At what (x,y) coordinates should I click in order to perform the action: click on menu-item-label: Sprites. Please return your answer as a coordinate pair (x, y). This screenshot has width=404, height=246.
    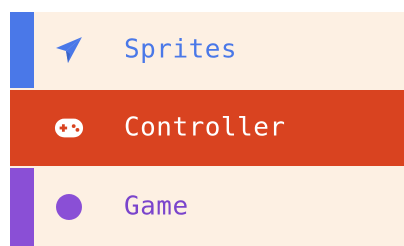
    Looking at the image, I should click on (181, 49).